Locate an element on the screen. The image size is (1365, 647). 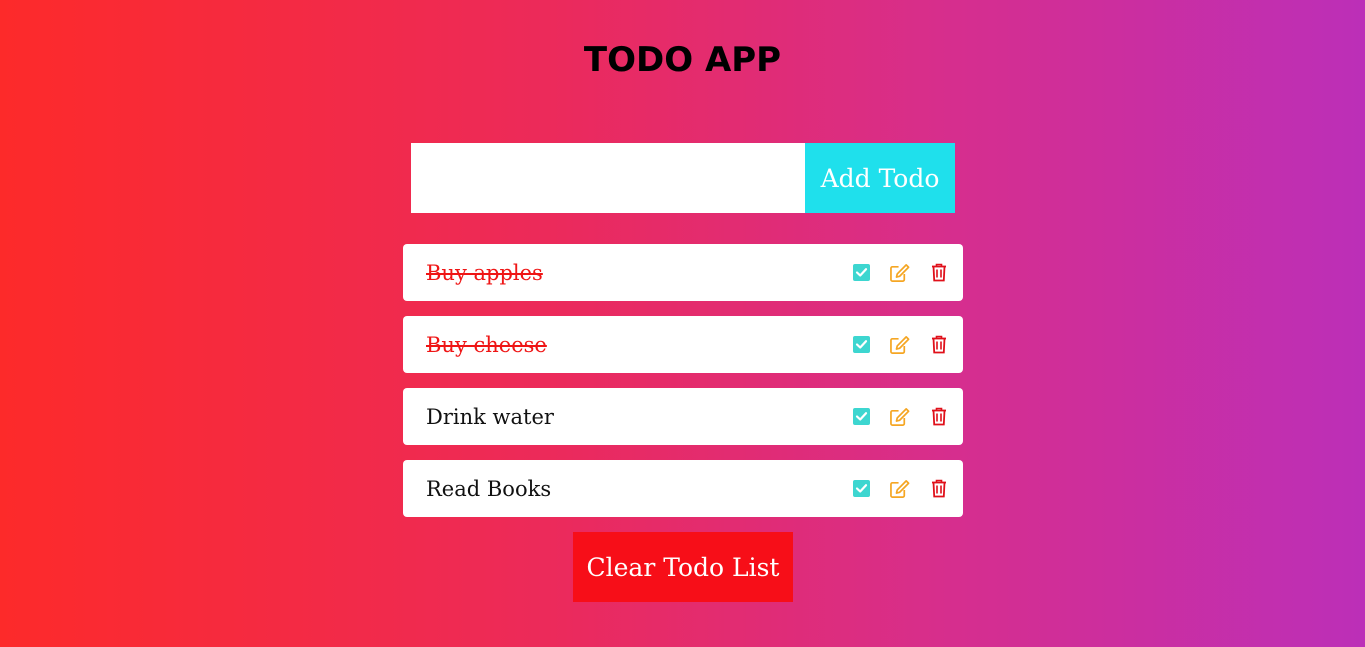
add-todo-button: Add Todo is located at coordinates (880, 178).